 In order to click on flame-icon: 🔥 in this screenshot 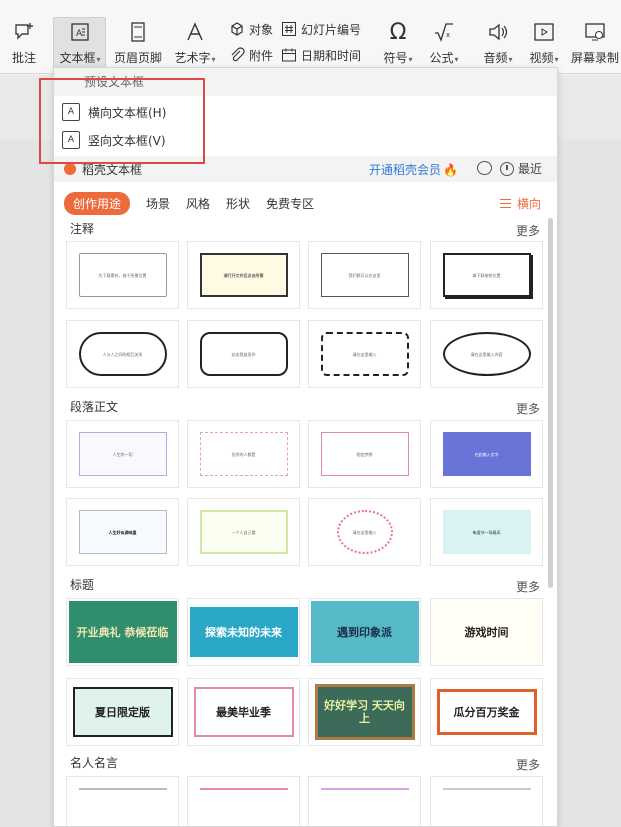, I will do `click(450, 170)`.